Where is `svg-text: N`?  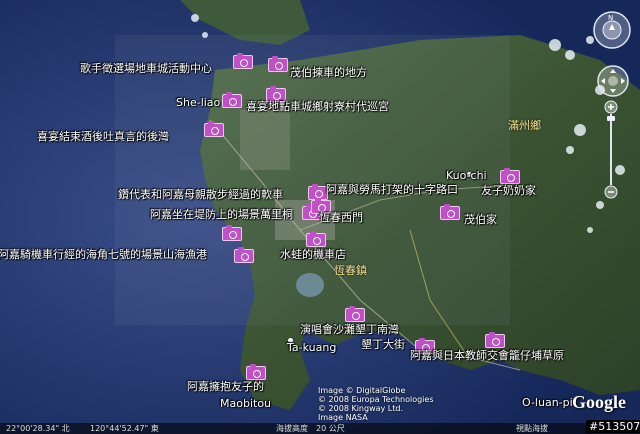
svg-text: N is located at coordinates (610, 18).